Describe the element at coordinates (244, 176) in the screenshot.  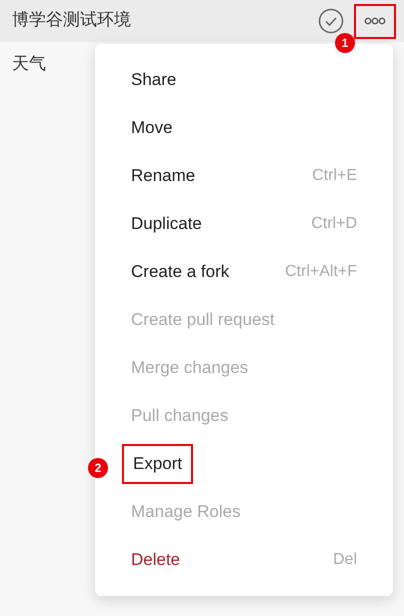
I see `menu-item: Rename Ctrl+E` at that location.